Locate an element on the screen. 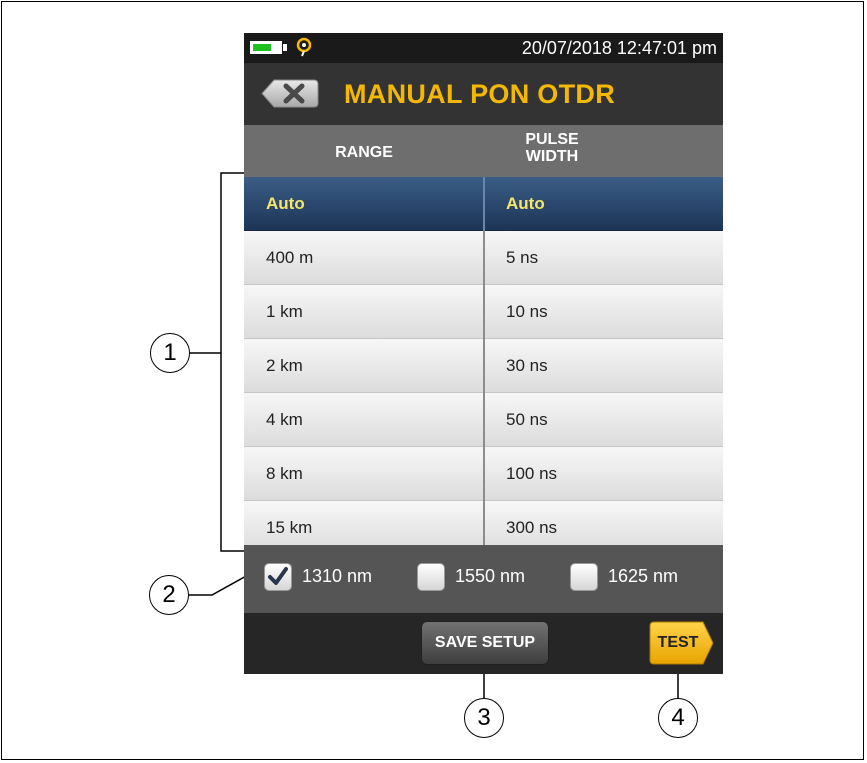 This screenshot has width=867, height=763. callout-3: 3 is located at coordinates (484, 718).